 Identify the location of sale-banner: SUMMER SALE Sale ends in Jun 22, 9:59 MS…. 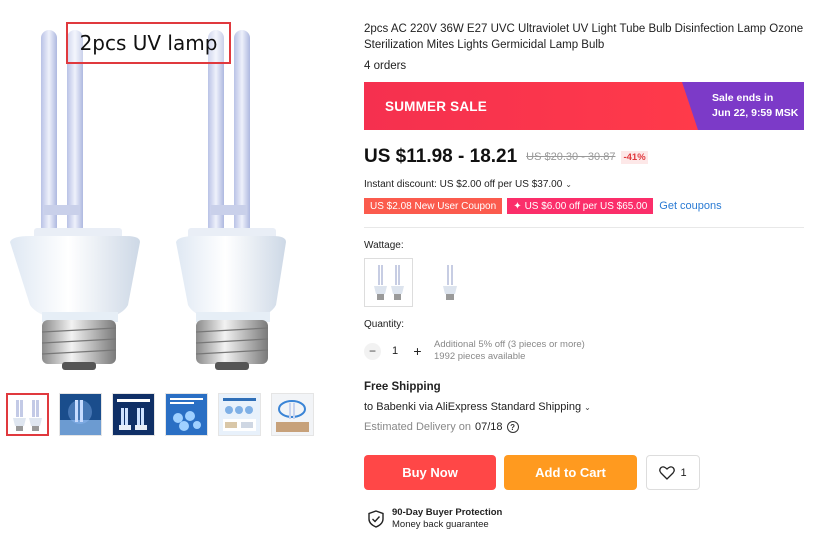
(584, 106).